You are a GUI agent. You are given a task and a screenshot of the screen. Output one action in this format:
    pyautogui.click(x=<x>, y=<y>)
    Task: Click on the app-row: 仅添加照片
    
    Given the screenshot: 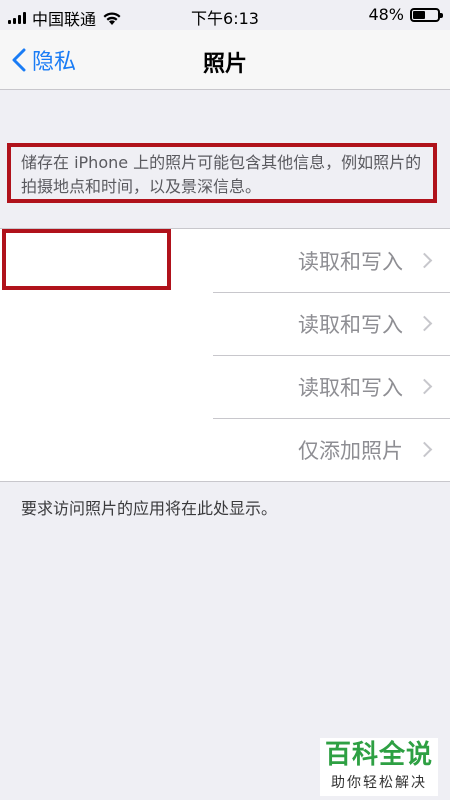 What is the action you would take?
    pyautogui.click(x=225, y=449)
    